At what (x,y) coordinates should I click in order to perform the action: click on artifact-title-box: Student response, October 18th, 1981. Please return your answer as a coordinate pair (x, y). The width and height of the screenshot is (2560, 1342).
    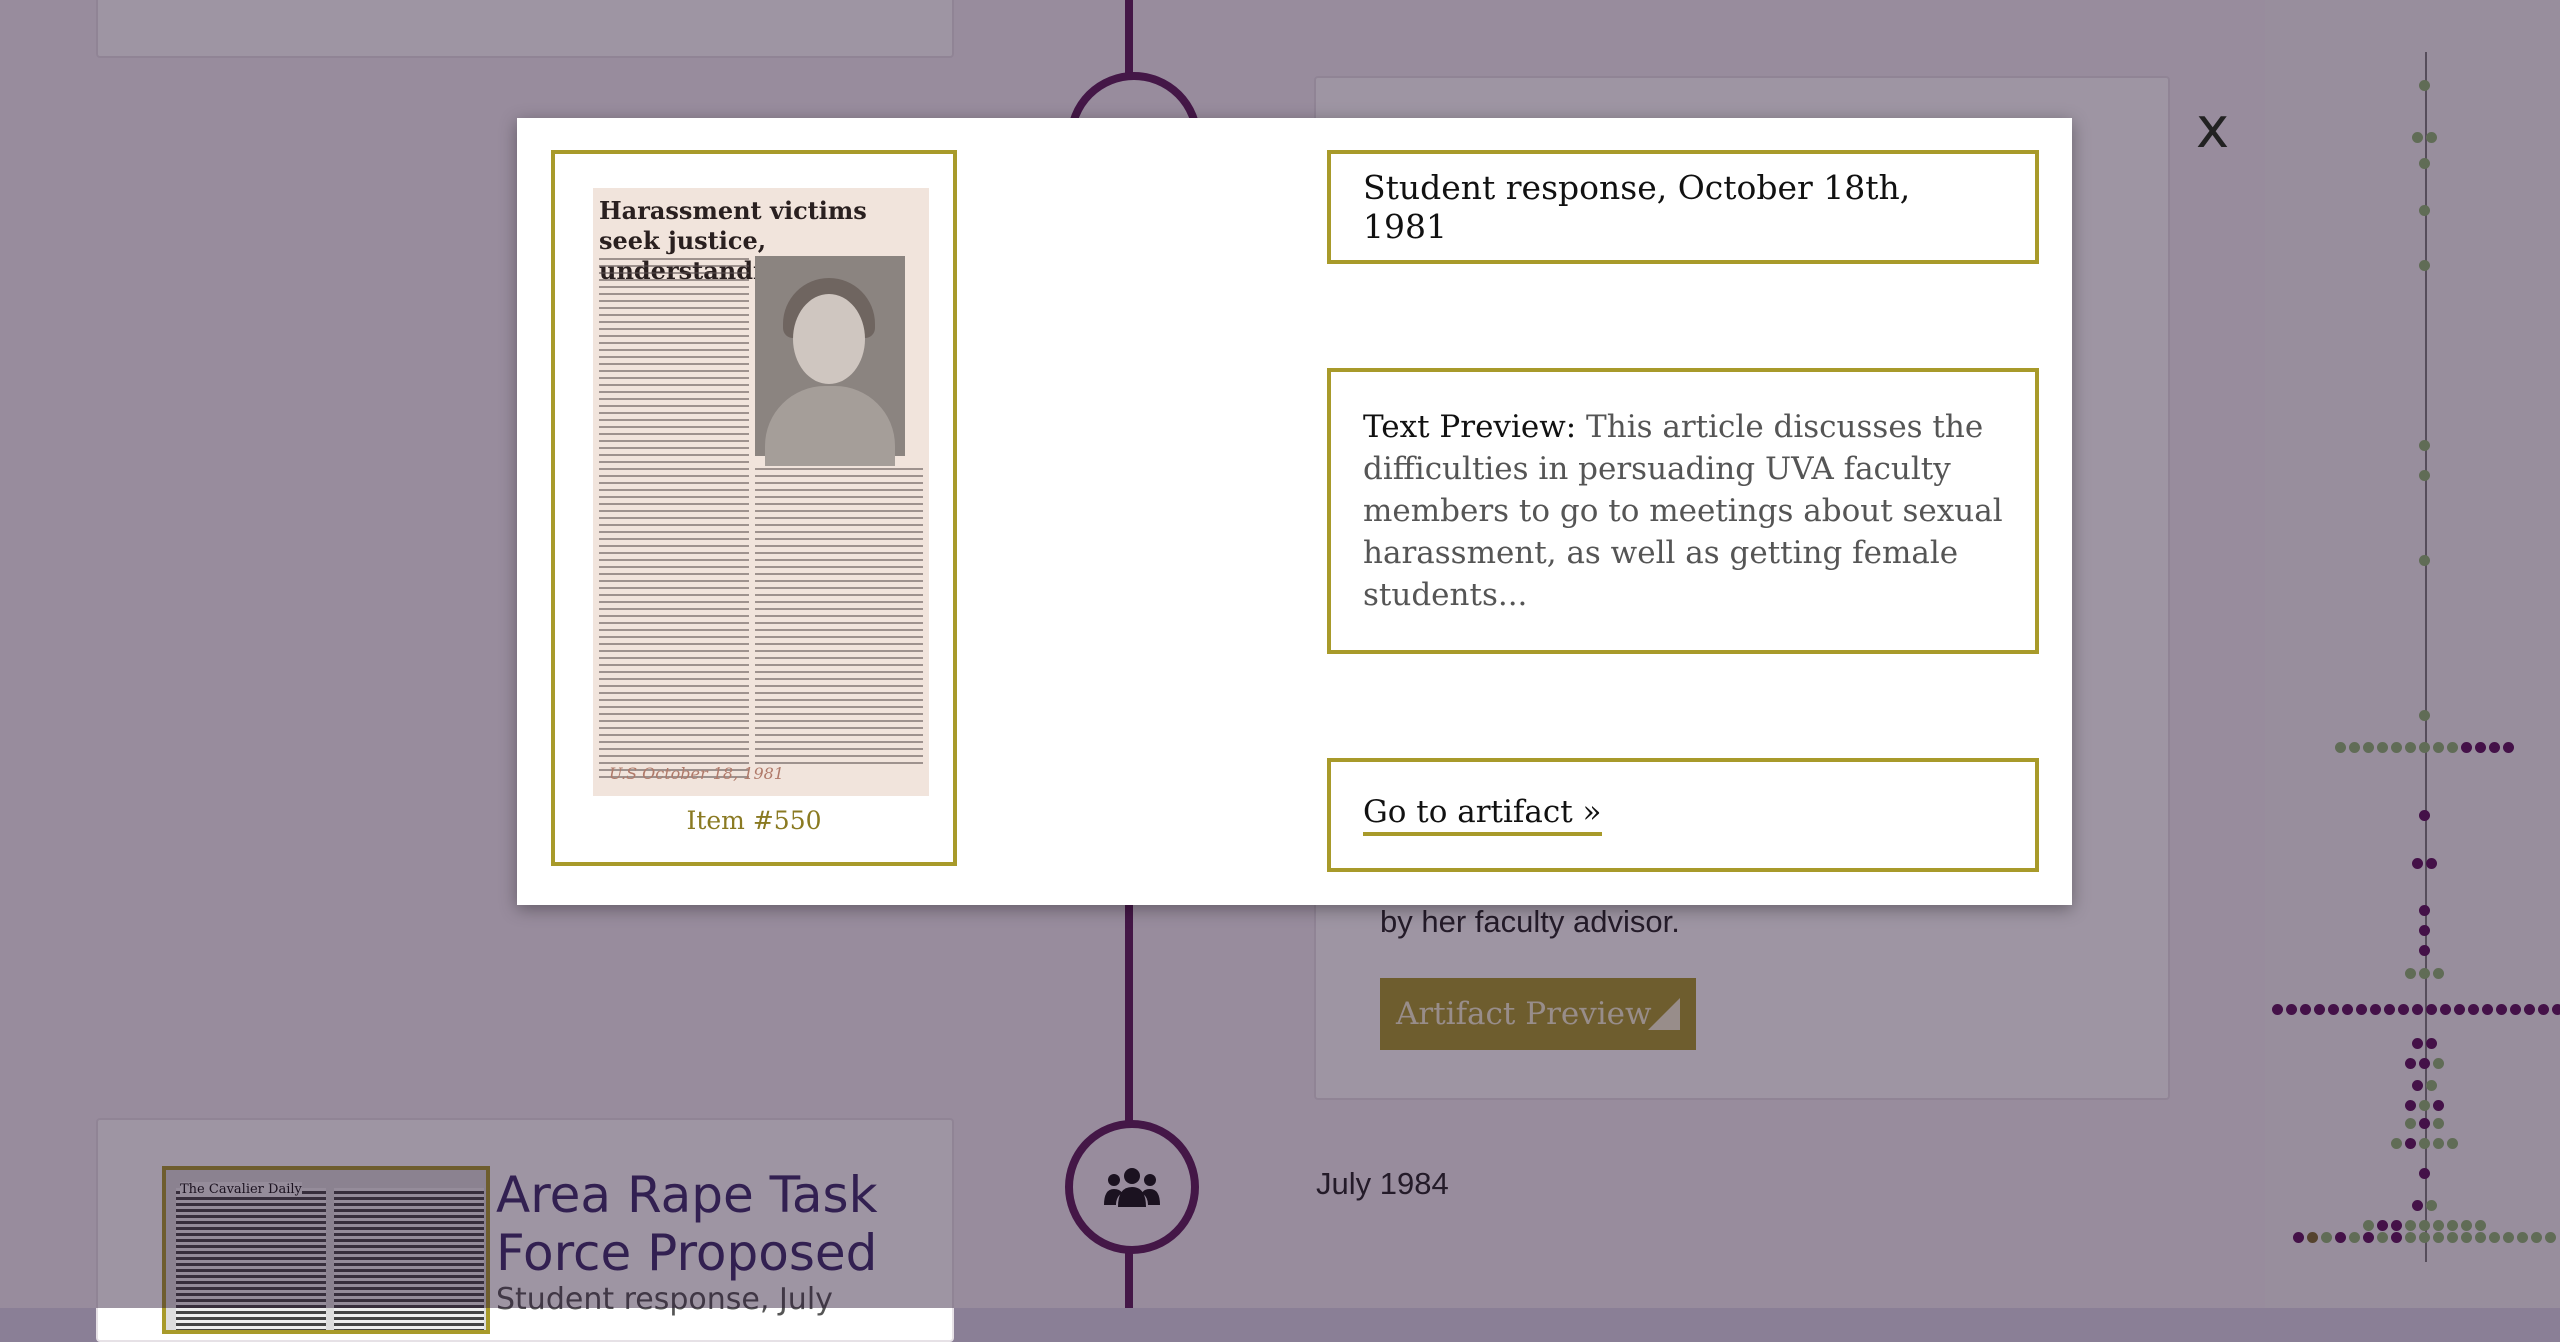
    Looking at the image, I should click on (1683, 207).